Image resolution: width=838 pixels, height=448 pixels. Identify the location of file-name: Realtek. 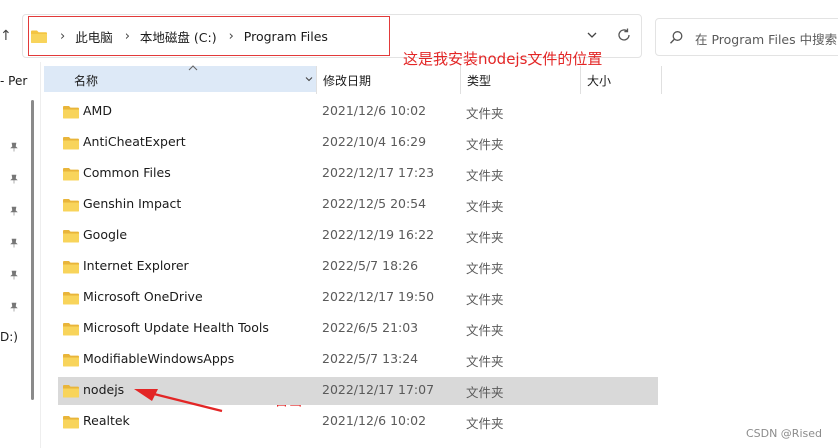
(106, 420).